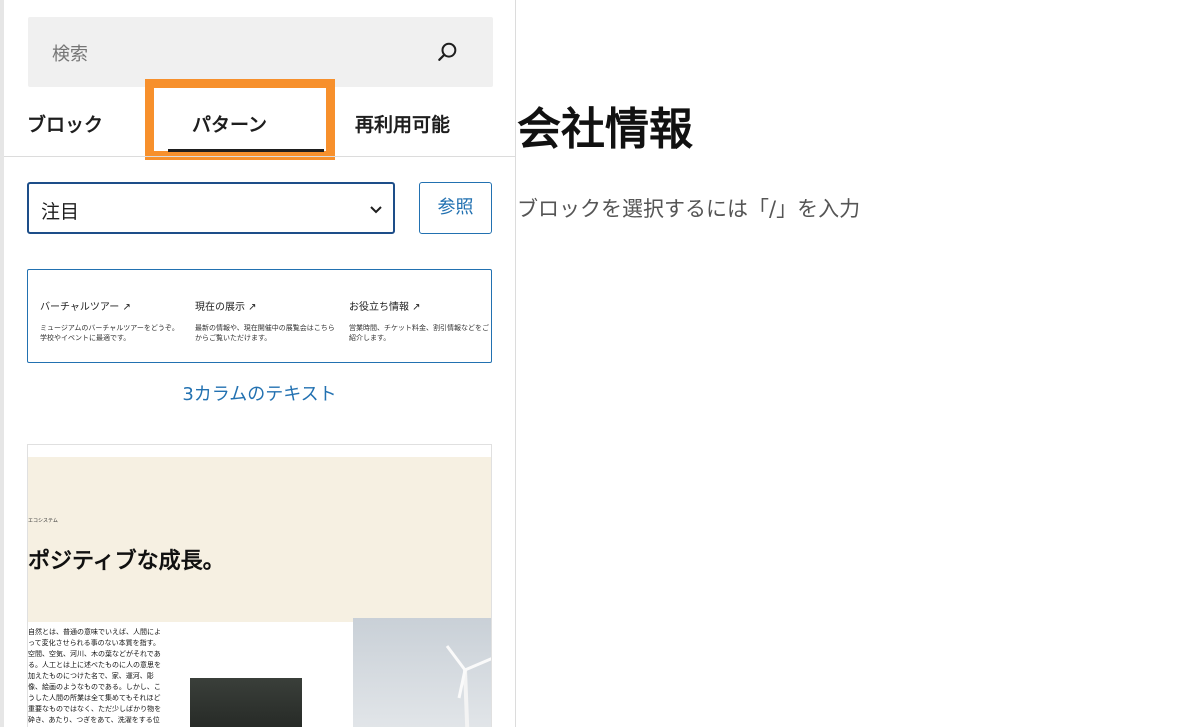 Image resolution: width=1200 pixels, height=727 pixels. I want to click on pattern-column-title: バーチャルツアー ↗, so click(85, 307).